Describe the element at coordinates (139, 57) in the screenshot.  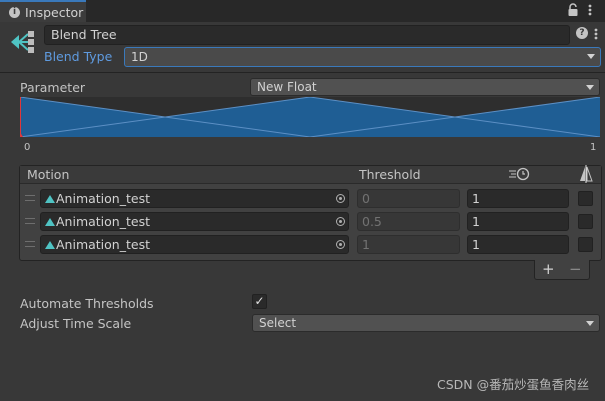
I see `blend-type-value: 1D` at that location.